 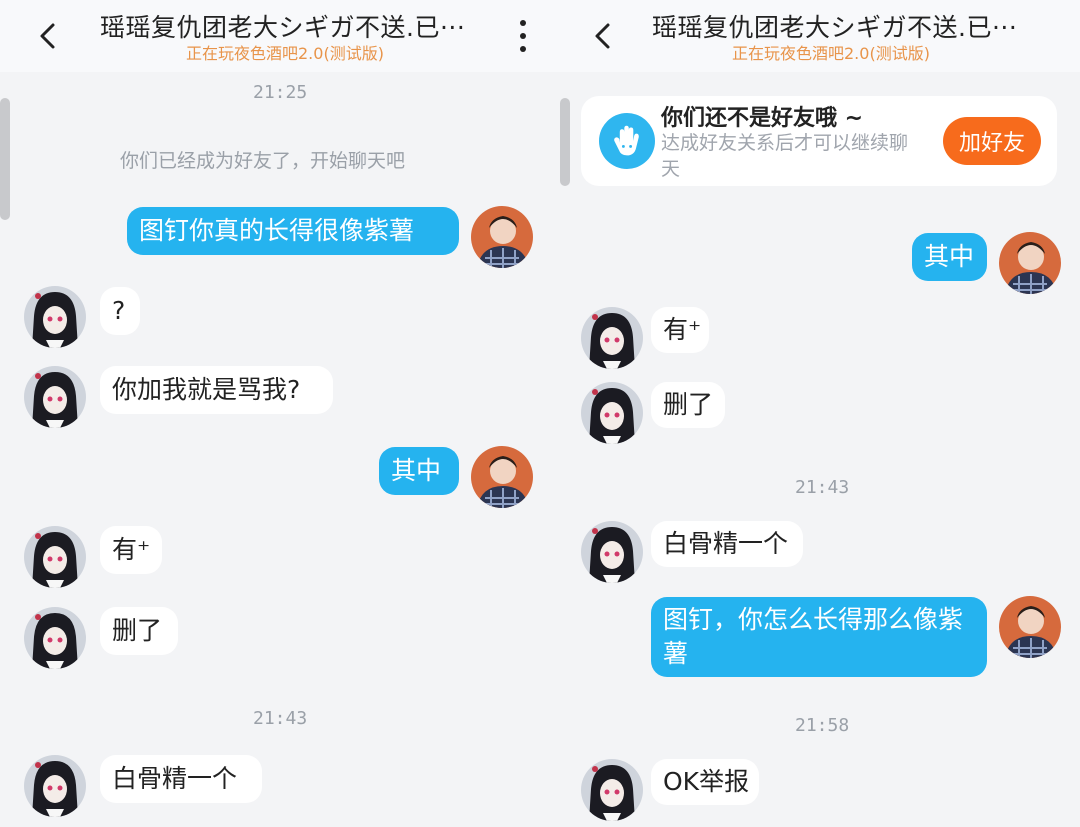 I want to click on banner-description: 达成好友关系后才可以继续聊天, so click(x=785, y=156).